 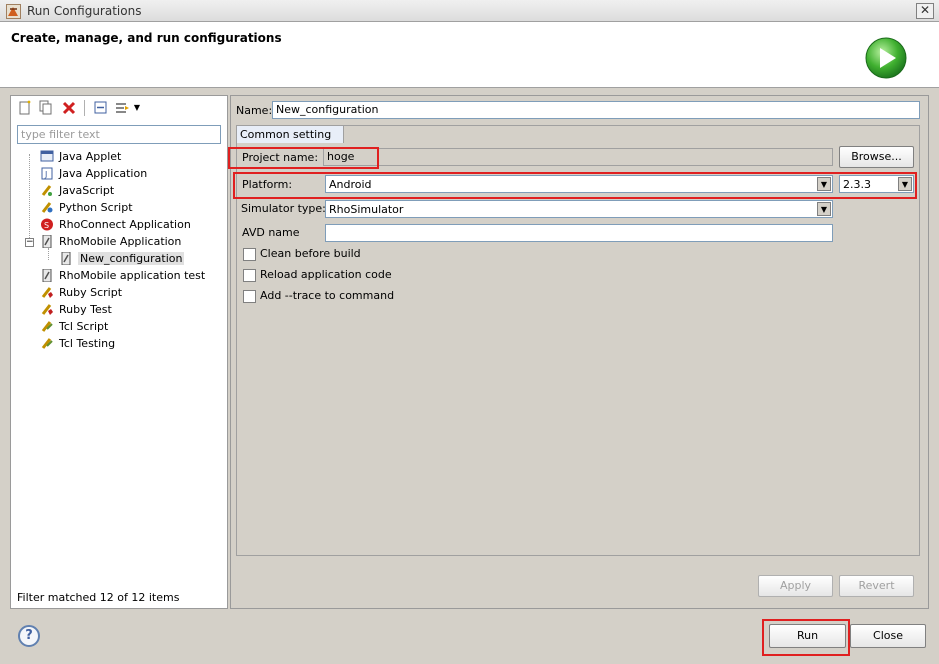 I want to click on ruby-icon, so click(x=46, y=293).